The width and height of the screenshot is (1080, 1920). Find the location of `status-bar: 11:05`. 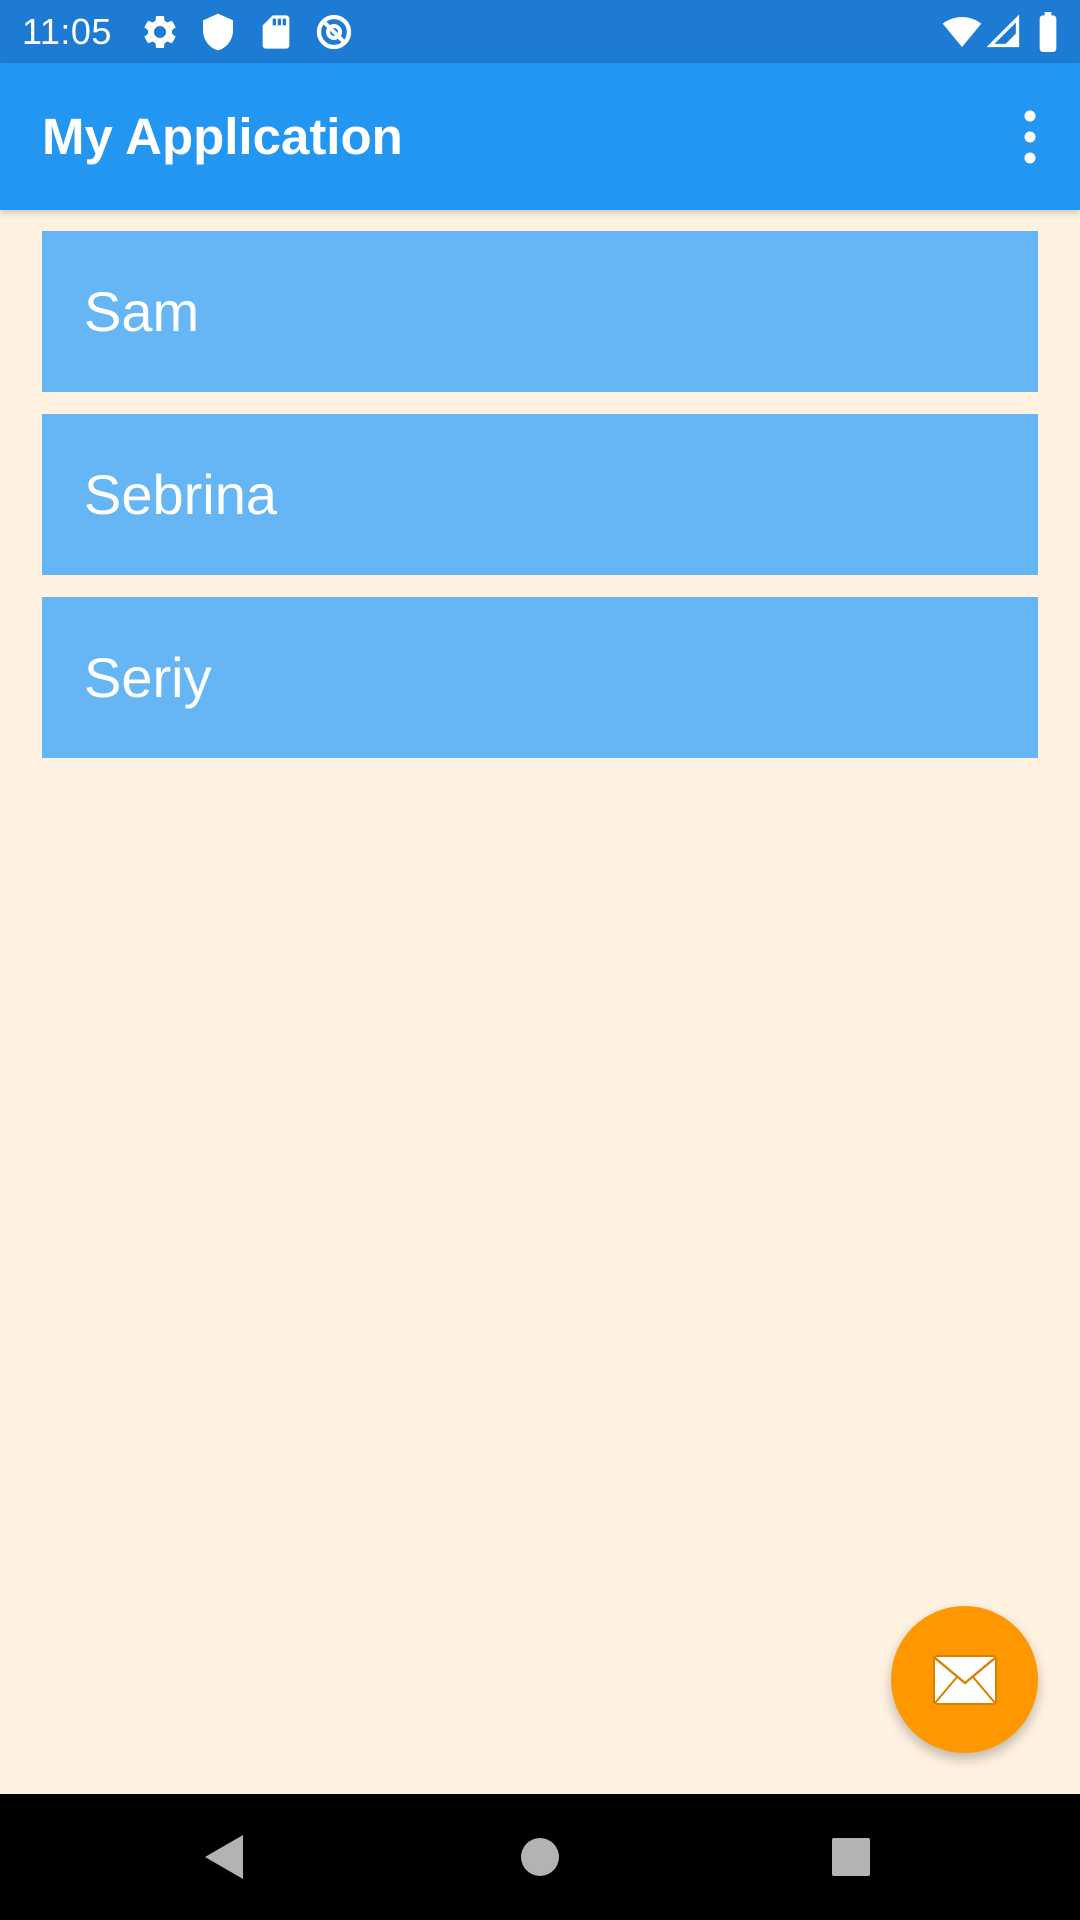

status-bar: 11:05 is located at coordinates (540, 31).